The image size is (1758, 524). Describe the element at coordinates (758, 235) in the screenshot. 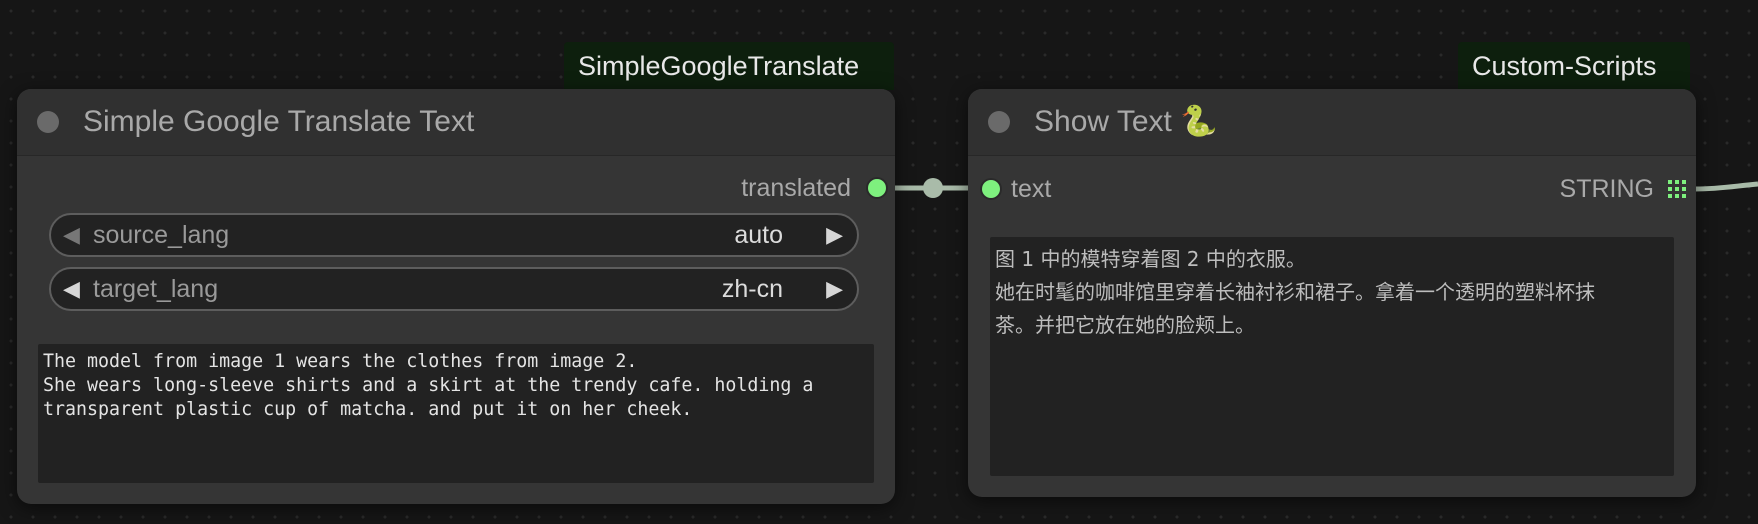

I see `widget-value: auto` at that location.